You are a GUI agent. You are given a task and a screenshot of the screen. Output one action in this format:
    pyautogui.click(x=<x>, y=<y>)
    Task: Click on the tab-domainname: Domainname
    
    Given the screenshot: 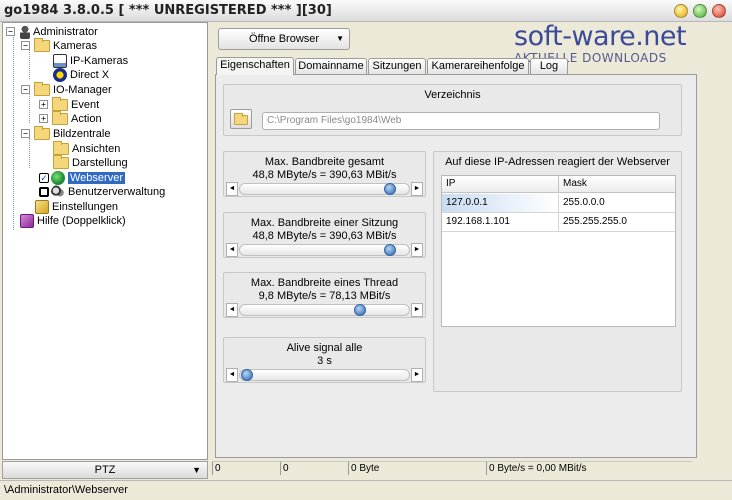 What is the action you would take?
    pyautogui.click(x=331, y=66)
    